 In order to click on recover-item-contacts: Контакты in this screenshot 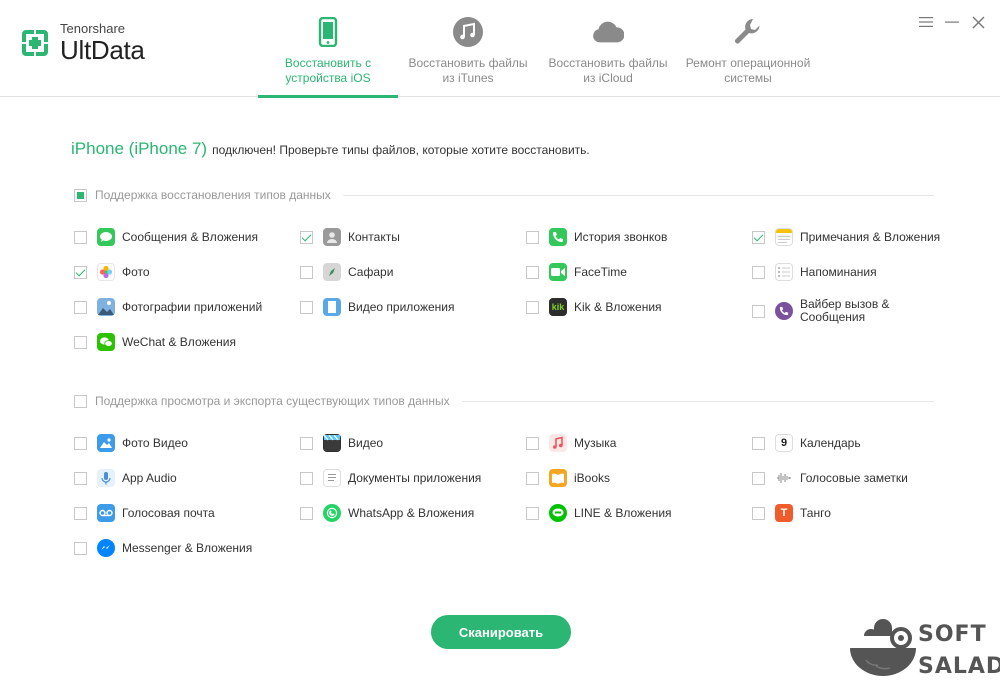, I will do `click(405, 237)`.